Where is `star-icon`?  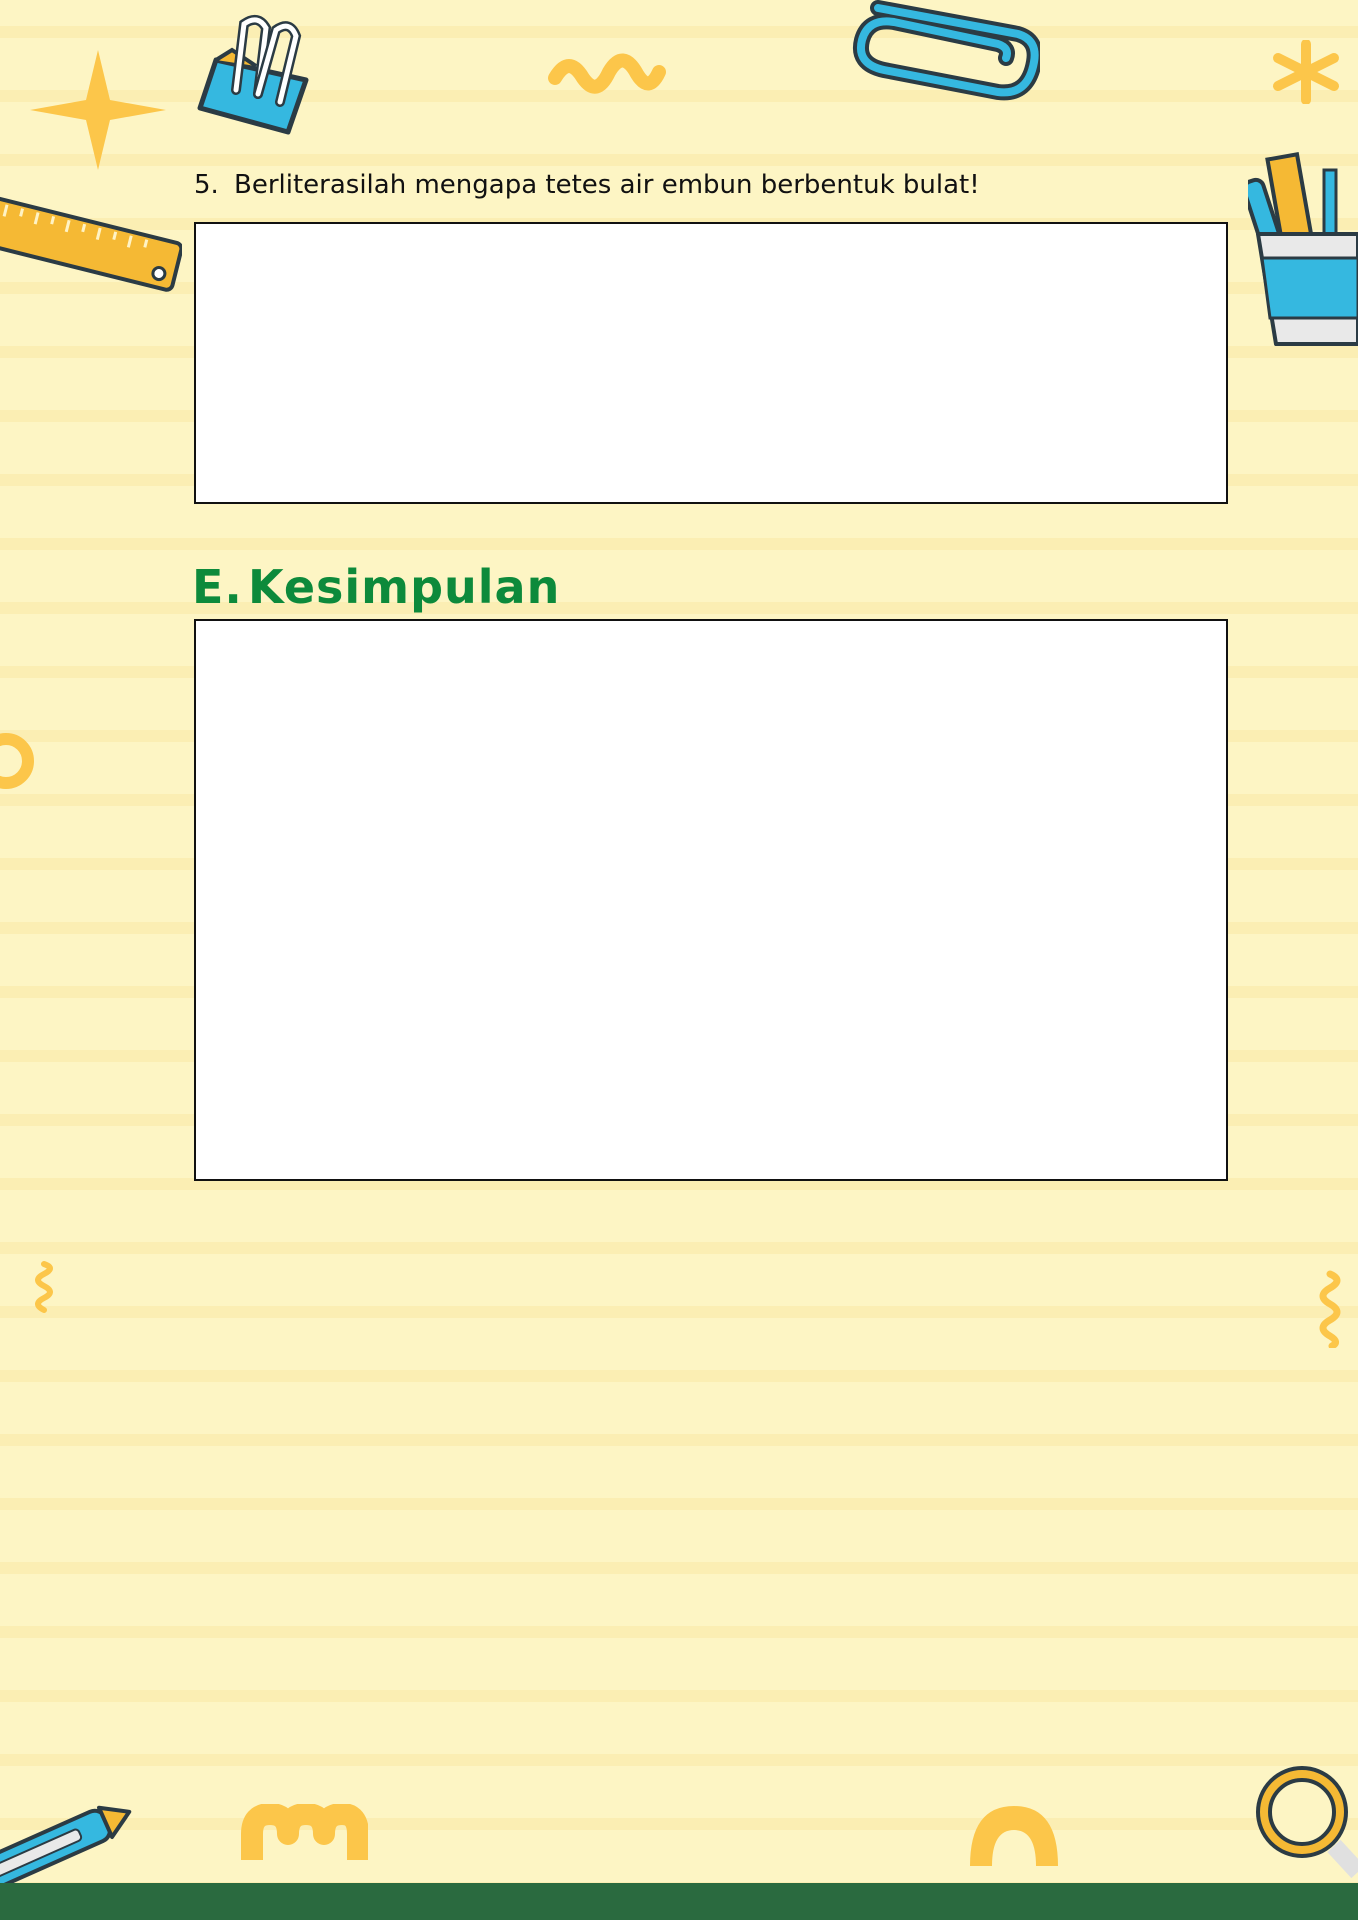 star-icon is located at coordinates (98, 110).